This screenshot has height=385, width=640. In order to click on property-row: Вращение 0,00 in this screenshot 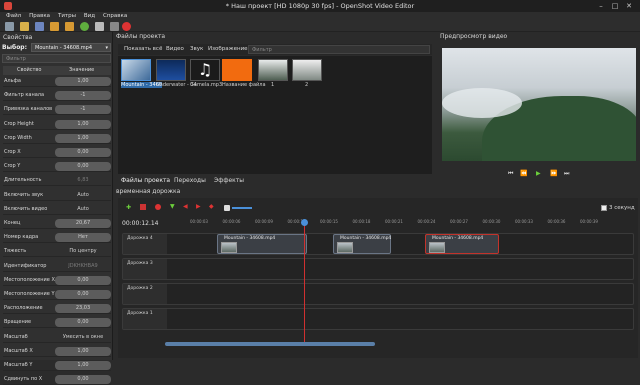, I will do `click(57, 323)`.